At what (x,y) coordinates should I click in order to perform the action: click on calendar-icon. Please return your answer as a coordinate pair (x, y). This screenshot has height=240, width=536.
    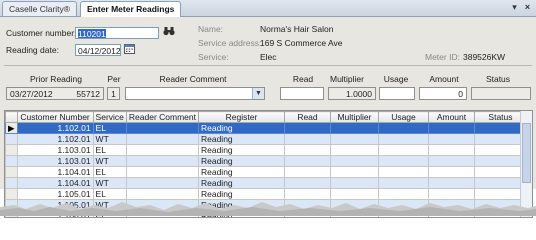
    Looking at the image, I should click on (129, 49).